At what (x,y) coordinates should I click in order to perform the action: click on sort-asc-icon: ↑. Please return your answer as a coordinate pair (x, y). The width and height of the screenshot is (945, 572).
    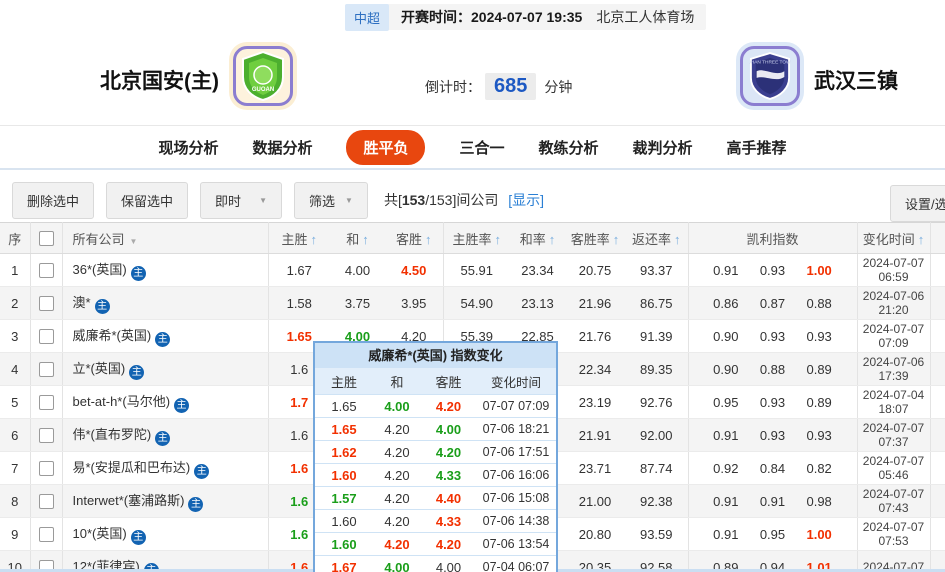
    Looking at the image, I should click on (365, 239).